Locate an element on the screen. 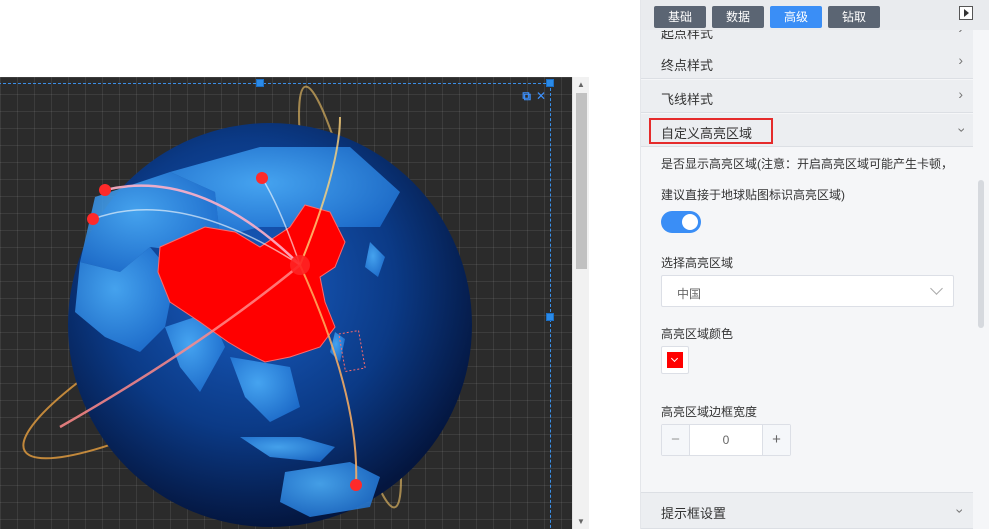 This screenshot has height=529, width=989. close-icon: ✕ is located at coordinates (541, 96).